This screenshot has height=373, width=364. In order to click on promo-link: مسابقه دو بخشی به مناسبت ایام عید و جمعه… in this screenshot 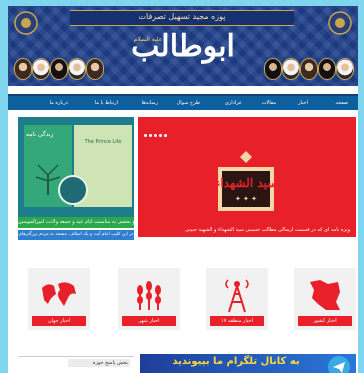, I will do `click(76, 222)`.